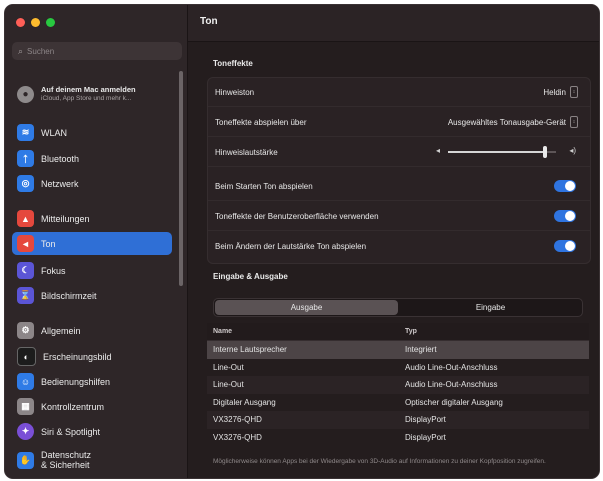 The height and width of the screenshot is (481, 603). I want to click on sidebar-item-label: Fokus, so click(53, 270).